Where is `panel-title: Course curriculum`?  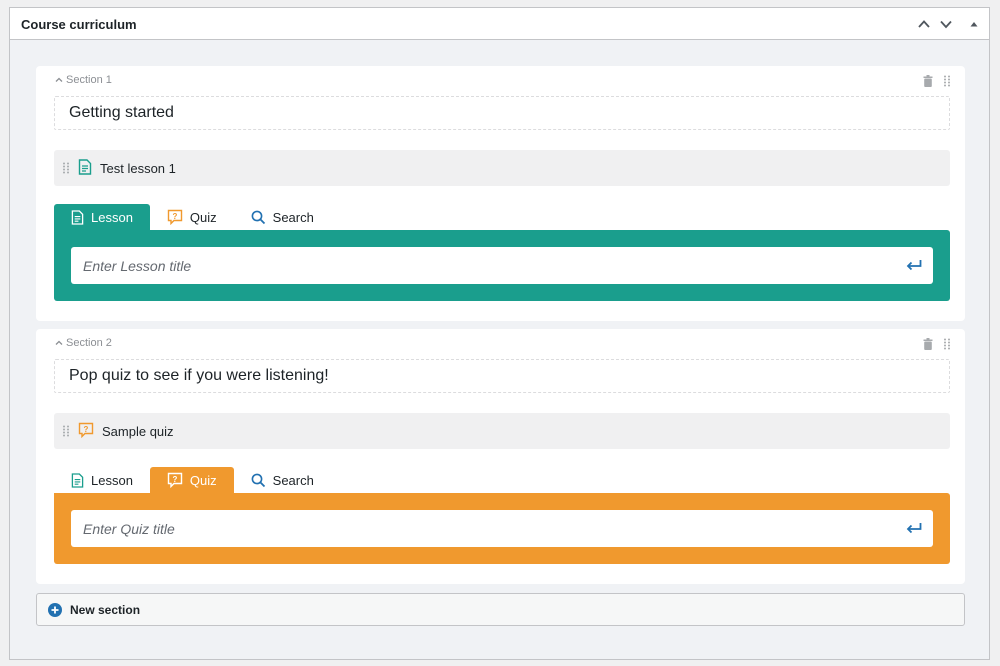
panel-title: Course curriculum is located at coordinates (79, 24).